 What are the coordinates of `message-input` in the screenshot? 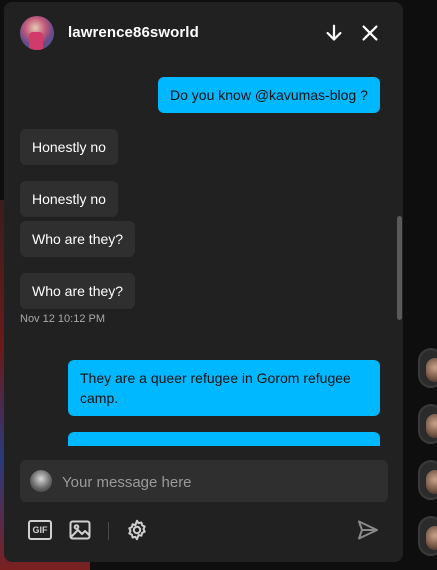 It's located at (222, 482).